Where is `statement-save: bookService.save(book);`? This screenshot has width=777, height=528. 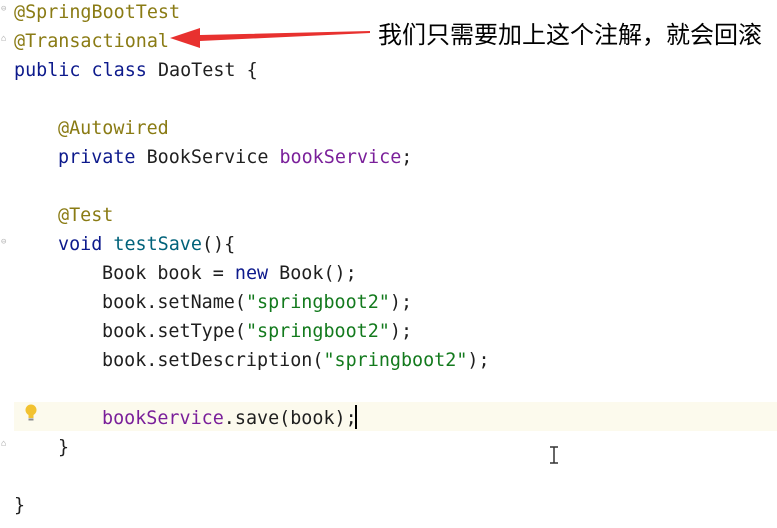 statement-save: bookService.save(book); is located at coordinates (229, 418).